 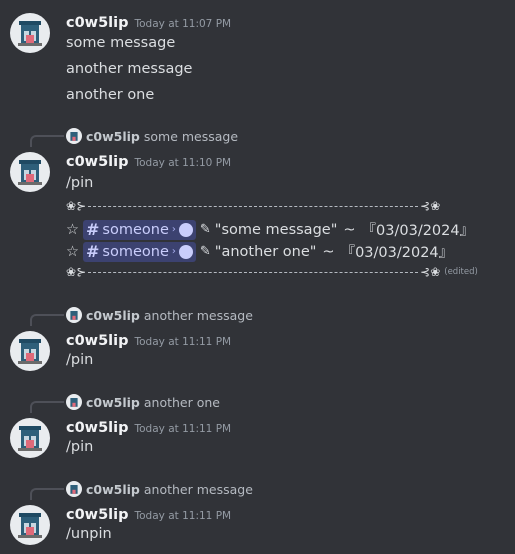 I want to click on pin-text: "some message", so click(x=276, y=229).